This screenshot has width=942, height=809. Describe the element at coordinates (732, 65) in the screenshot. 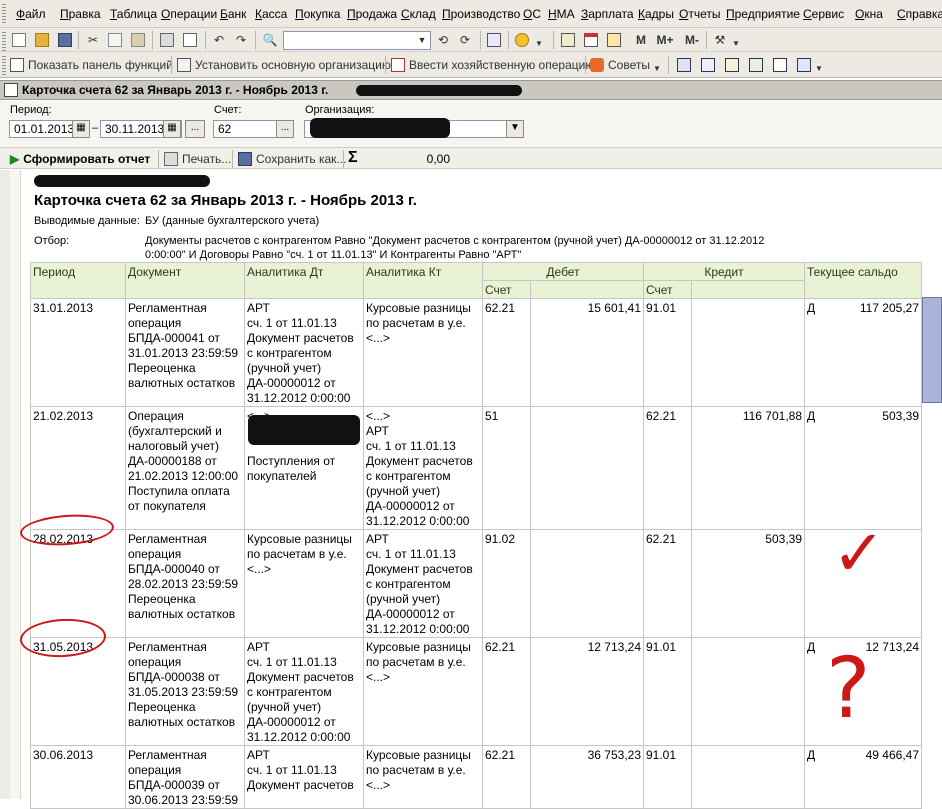

I see `users-icon` at that location.